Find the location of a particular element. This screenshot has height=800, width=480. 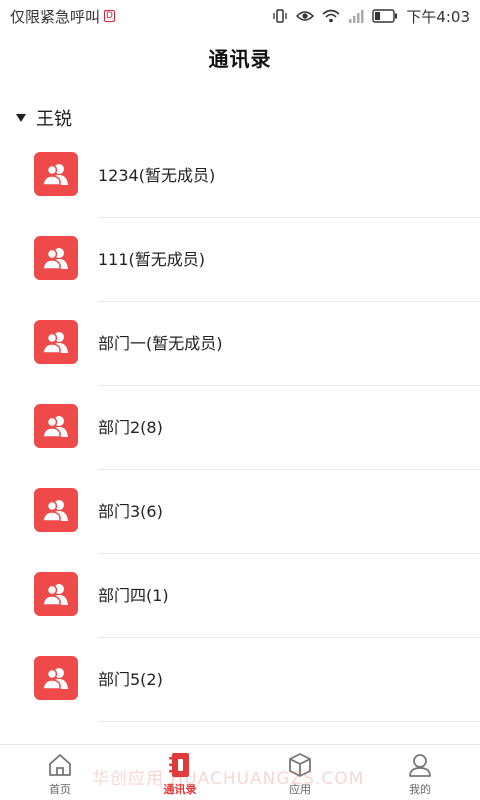

tab-label: 我的 is located at coordinates (420, 789).